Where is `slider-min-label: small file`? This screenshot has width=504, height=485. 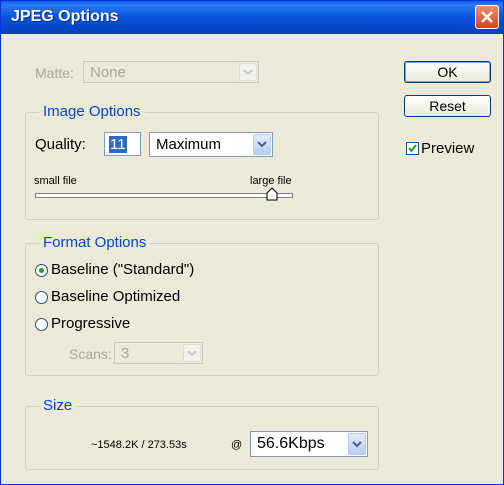
slider-min-label: small file is located at coordinates (55, 181).